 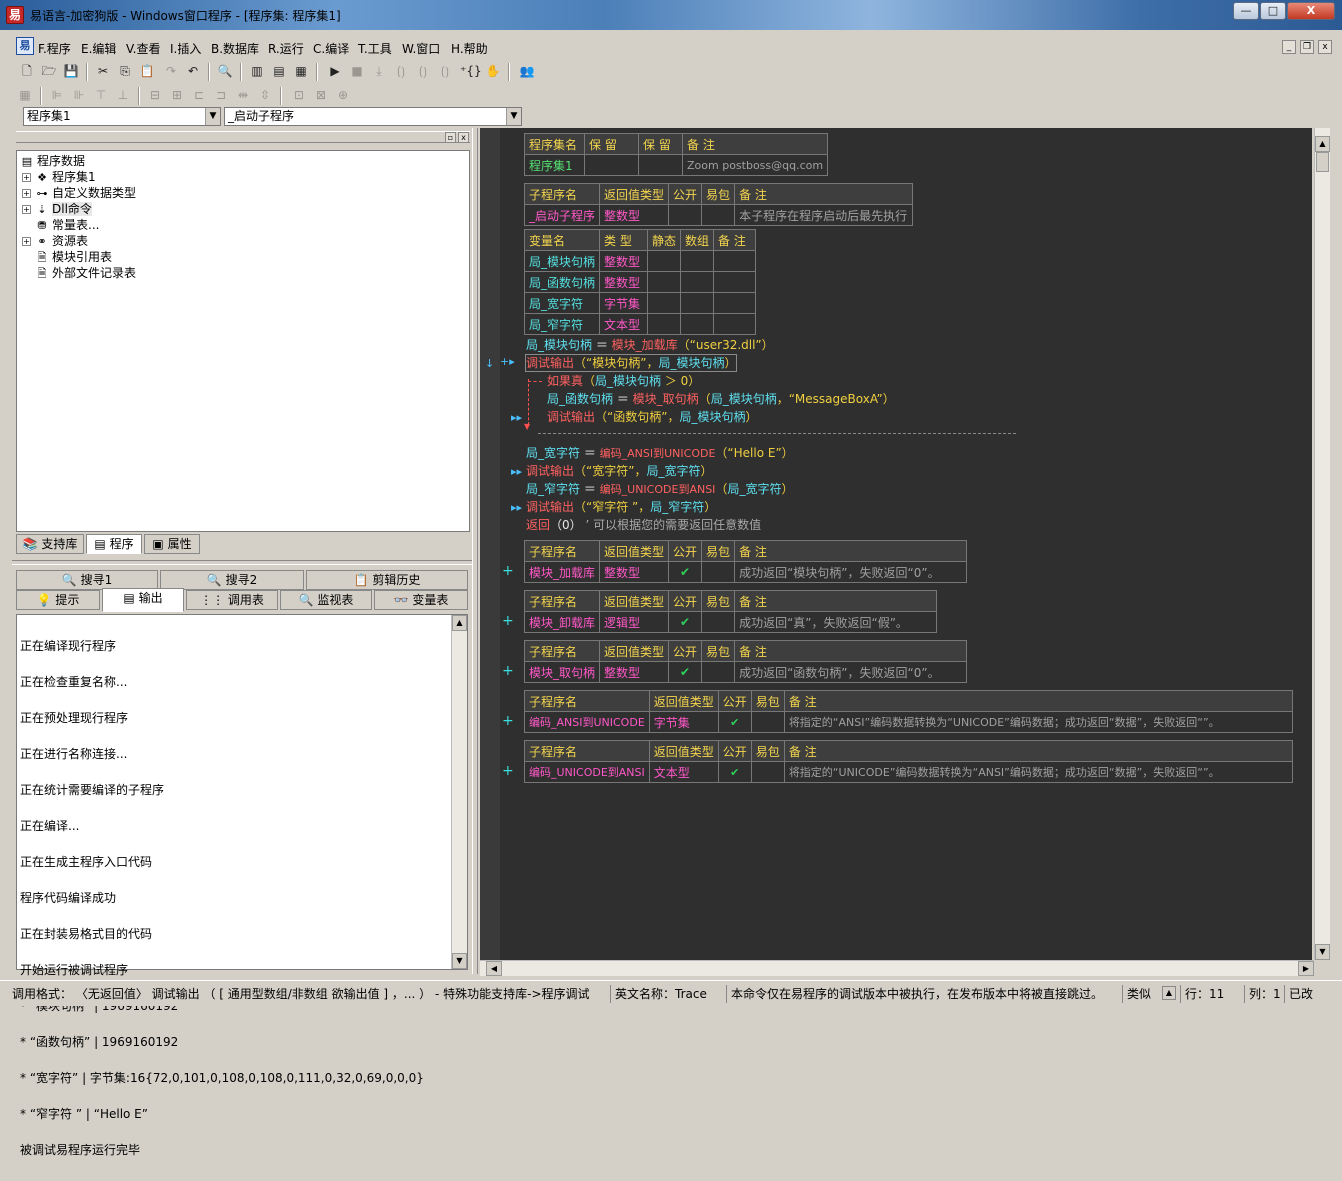 I want to click on tree-item-module-refs: 🗎 模块引用表, so click(x=73, y=257).